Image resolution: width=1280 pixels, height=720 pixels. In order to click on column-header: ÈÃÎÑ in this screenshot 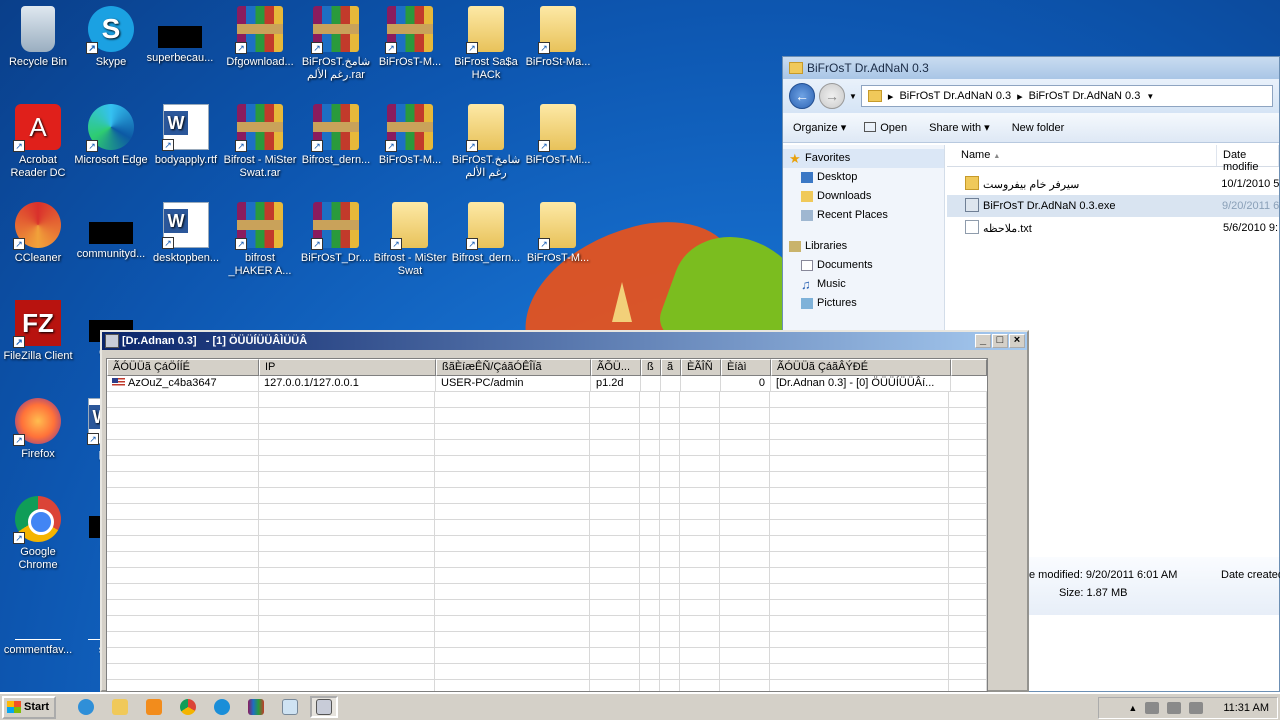, I will do `click(701, 367)`.